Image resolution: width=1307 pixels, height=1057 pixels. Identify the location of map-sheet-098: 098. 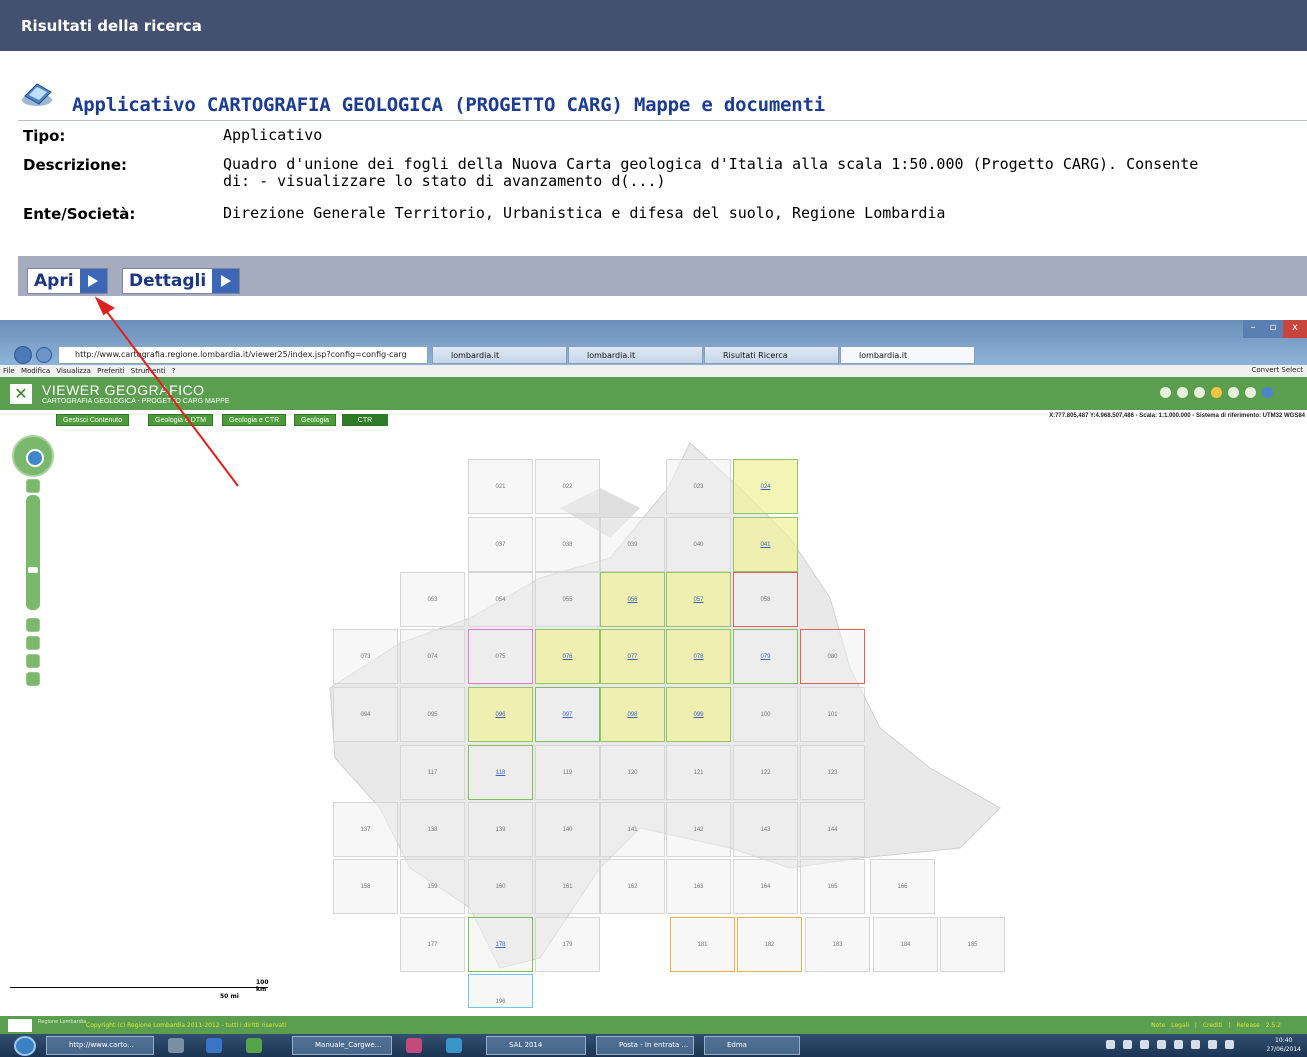
(632, 714).